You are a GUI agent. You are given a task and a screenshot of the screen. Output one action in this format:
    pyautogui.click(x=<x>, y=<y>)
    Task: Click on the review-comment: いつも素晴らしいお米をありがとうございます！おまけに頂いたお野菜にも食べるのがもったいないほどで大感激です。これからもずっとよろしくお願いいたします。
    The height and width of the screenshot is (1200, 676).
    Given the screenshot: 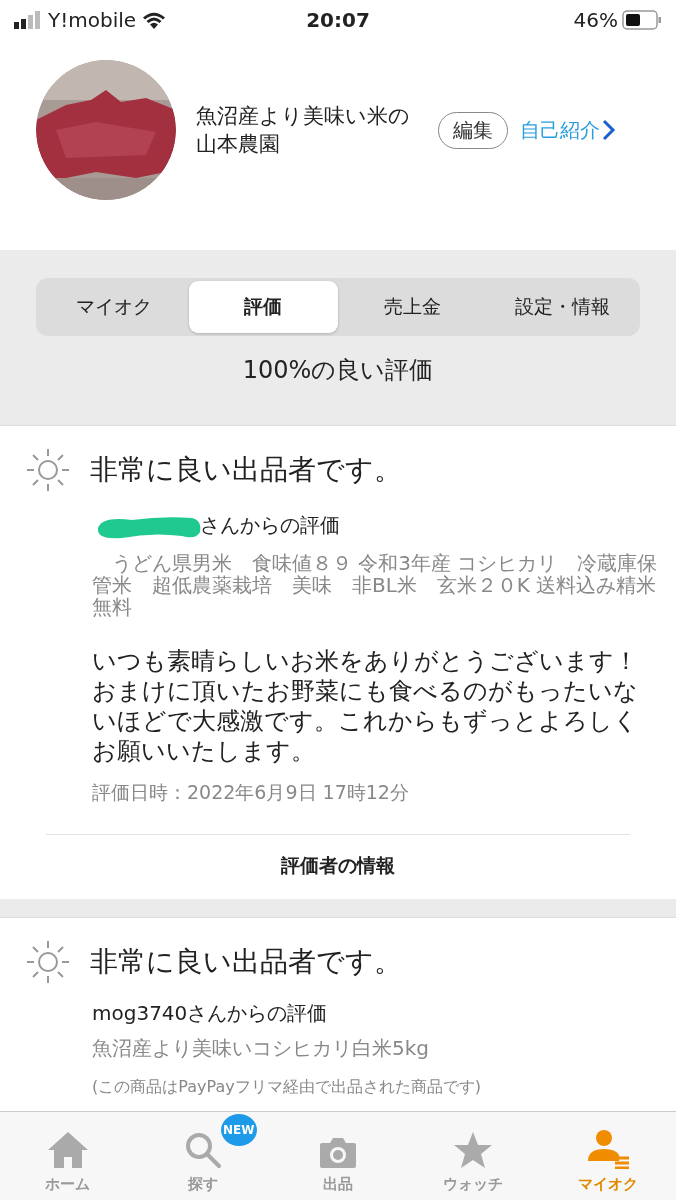 What is the action you would take?
    pyautogui.click(x=365, y=706)
    